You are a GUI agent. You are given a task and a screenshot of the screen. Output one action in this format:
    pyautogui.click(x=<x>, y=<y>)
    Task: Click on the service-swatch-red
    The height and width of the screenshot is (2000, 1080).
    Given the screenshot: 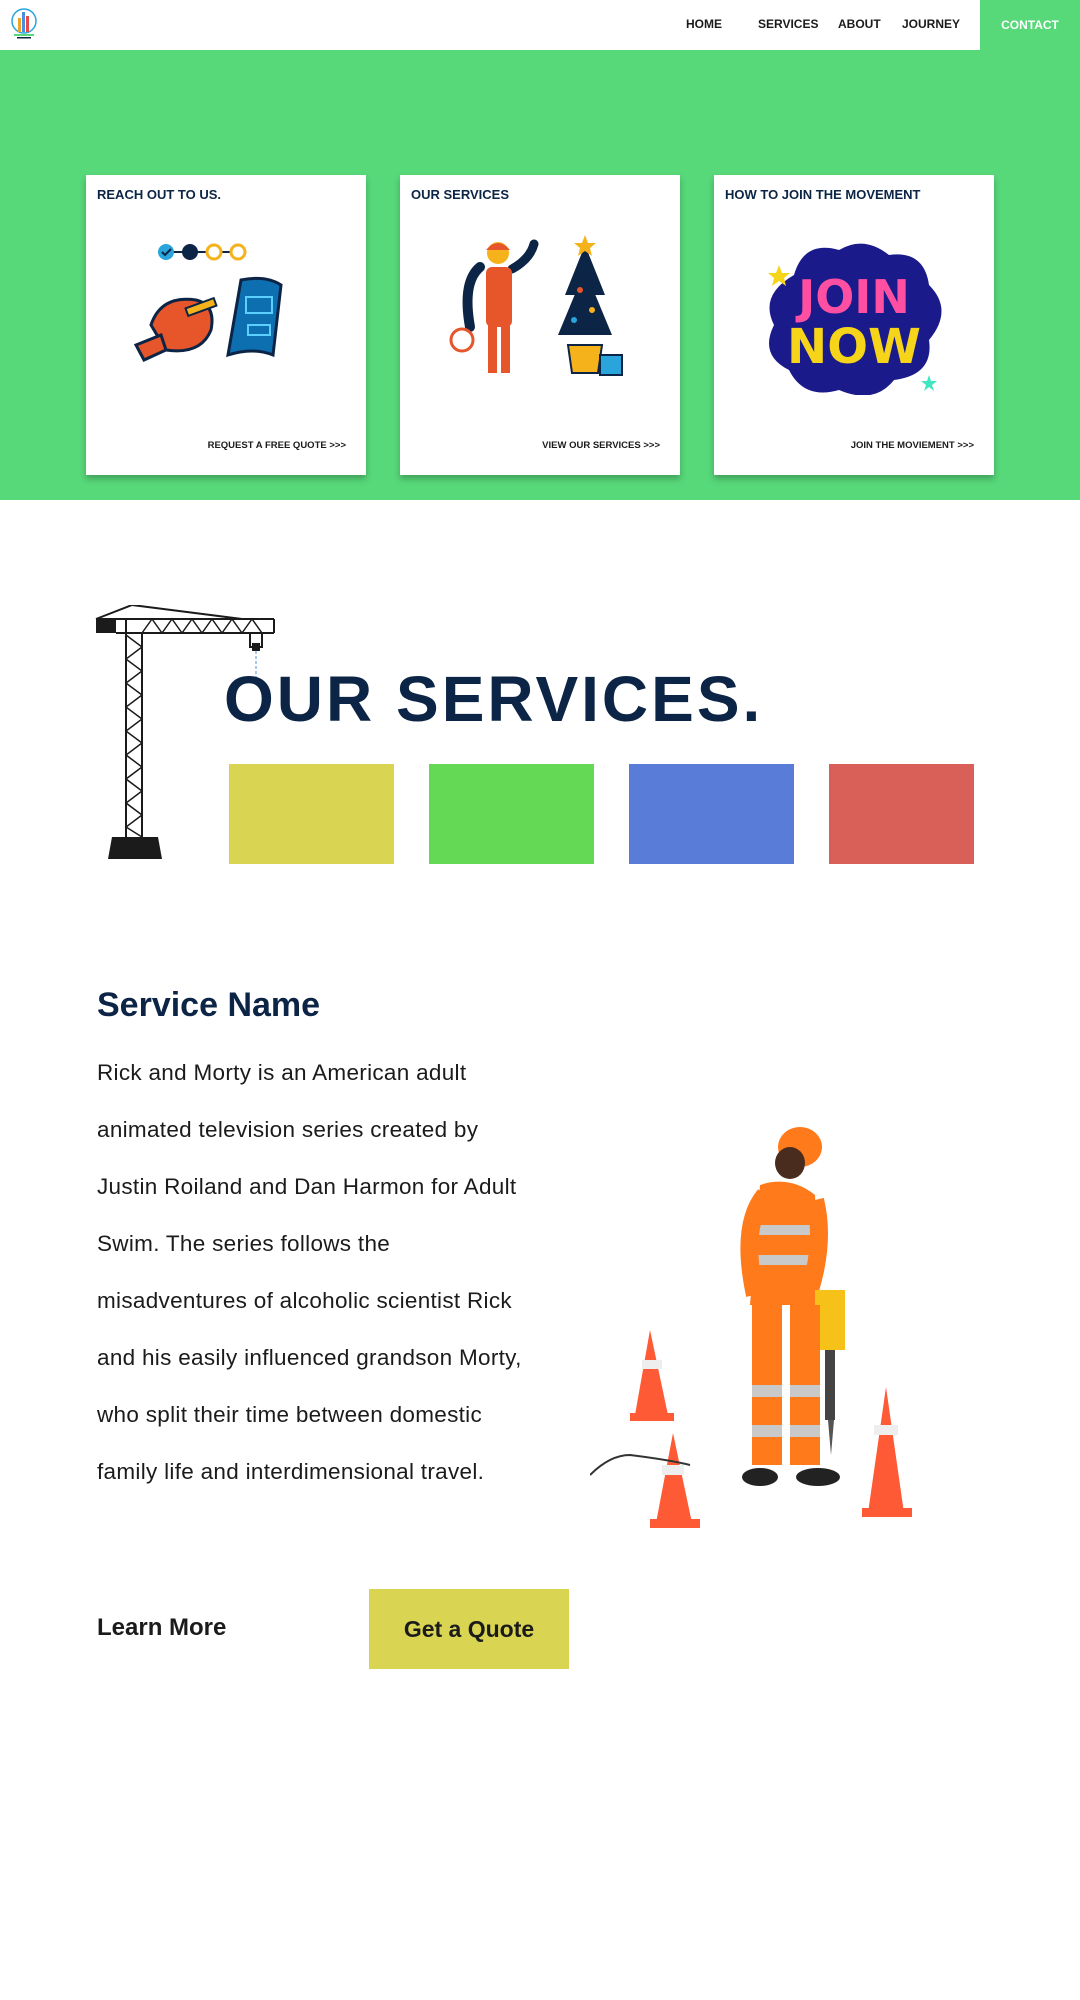 What is the action you would take?
    pyautogui.click(x=901, y=814)
    